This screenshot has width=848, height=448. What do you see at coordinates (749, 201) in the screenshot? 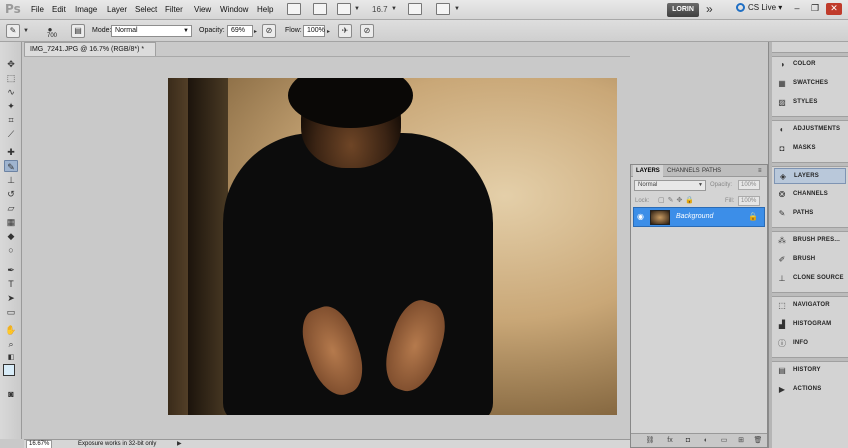
I see `fill-field: 100%` at bounding box center [749, 201].